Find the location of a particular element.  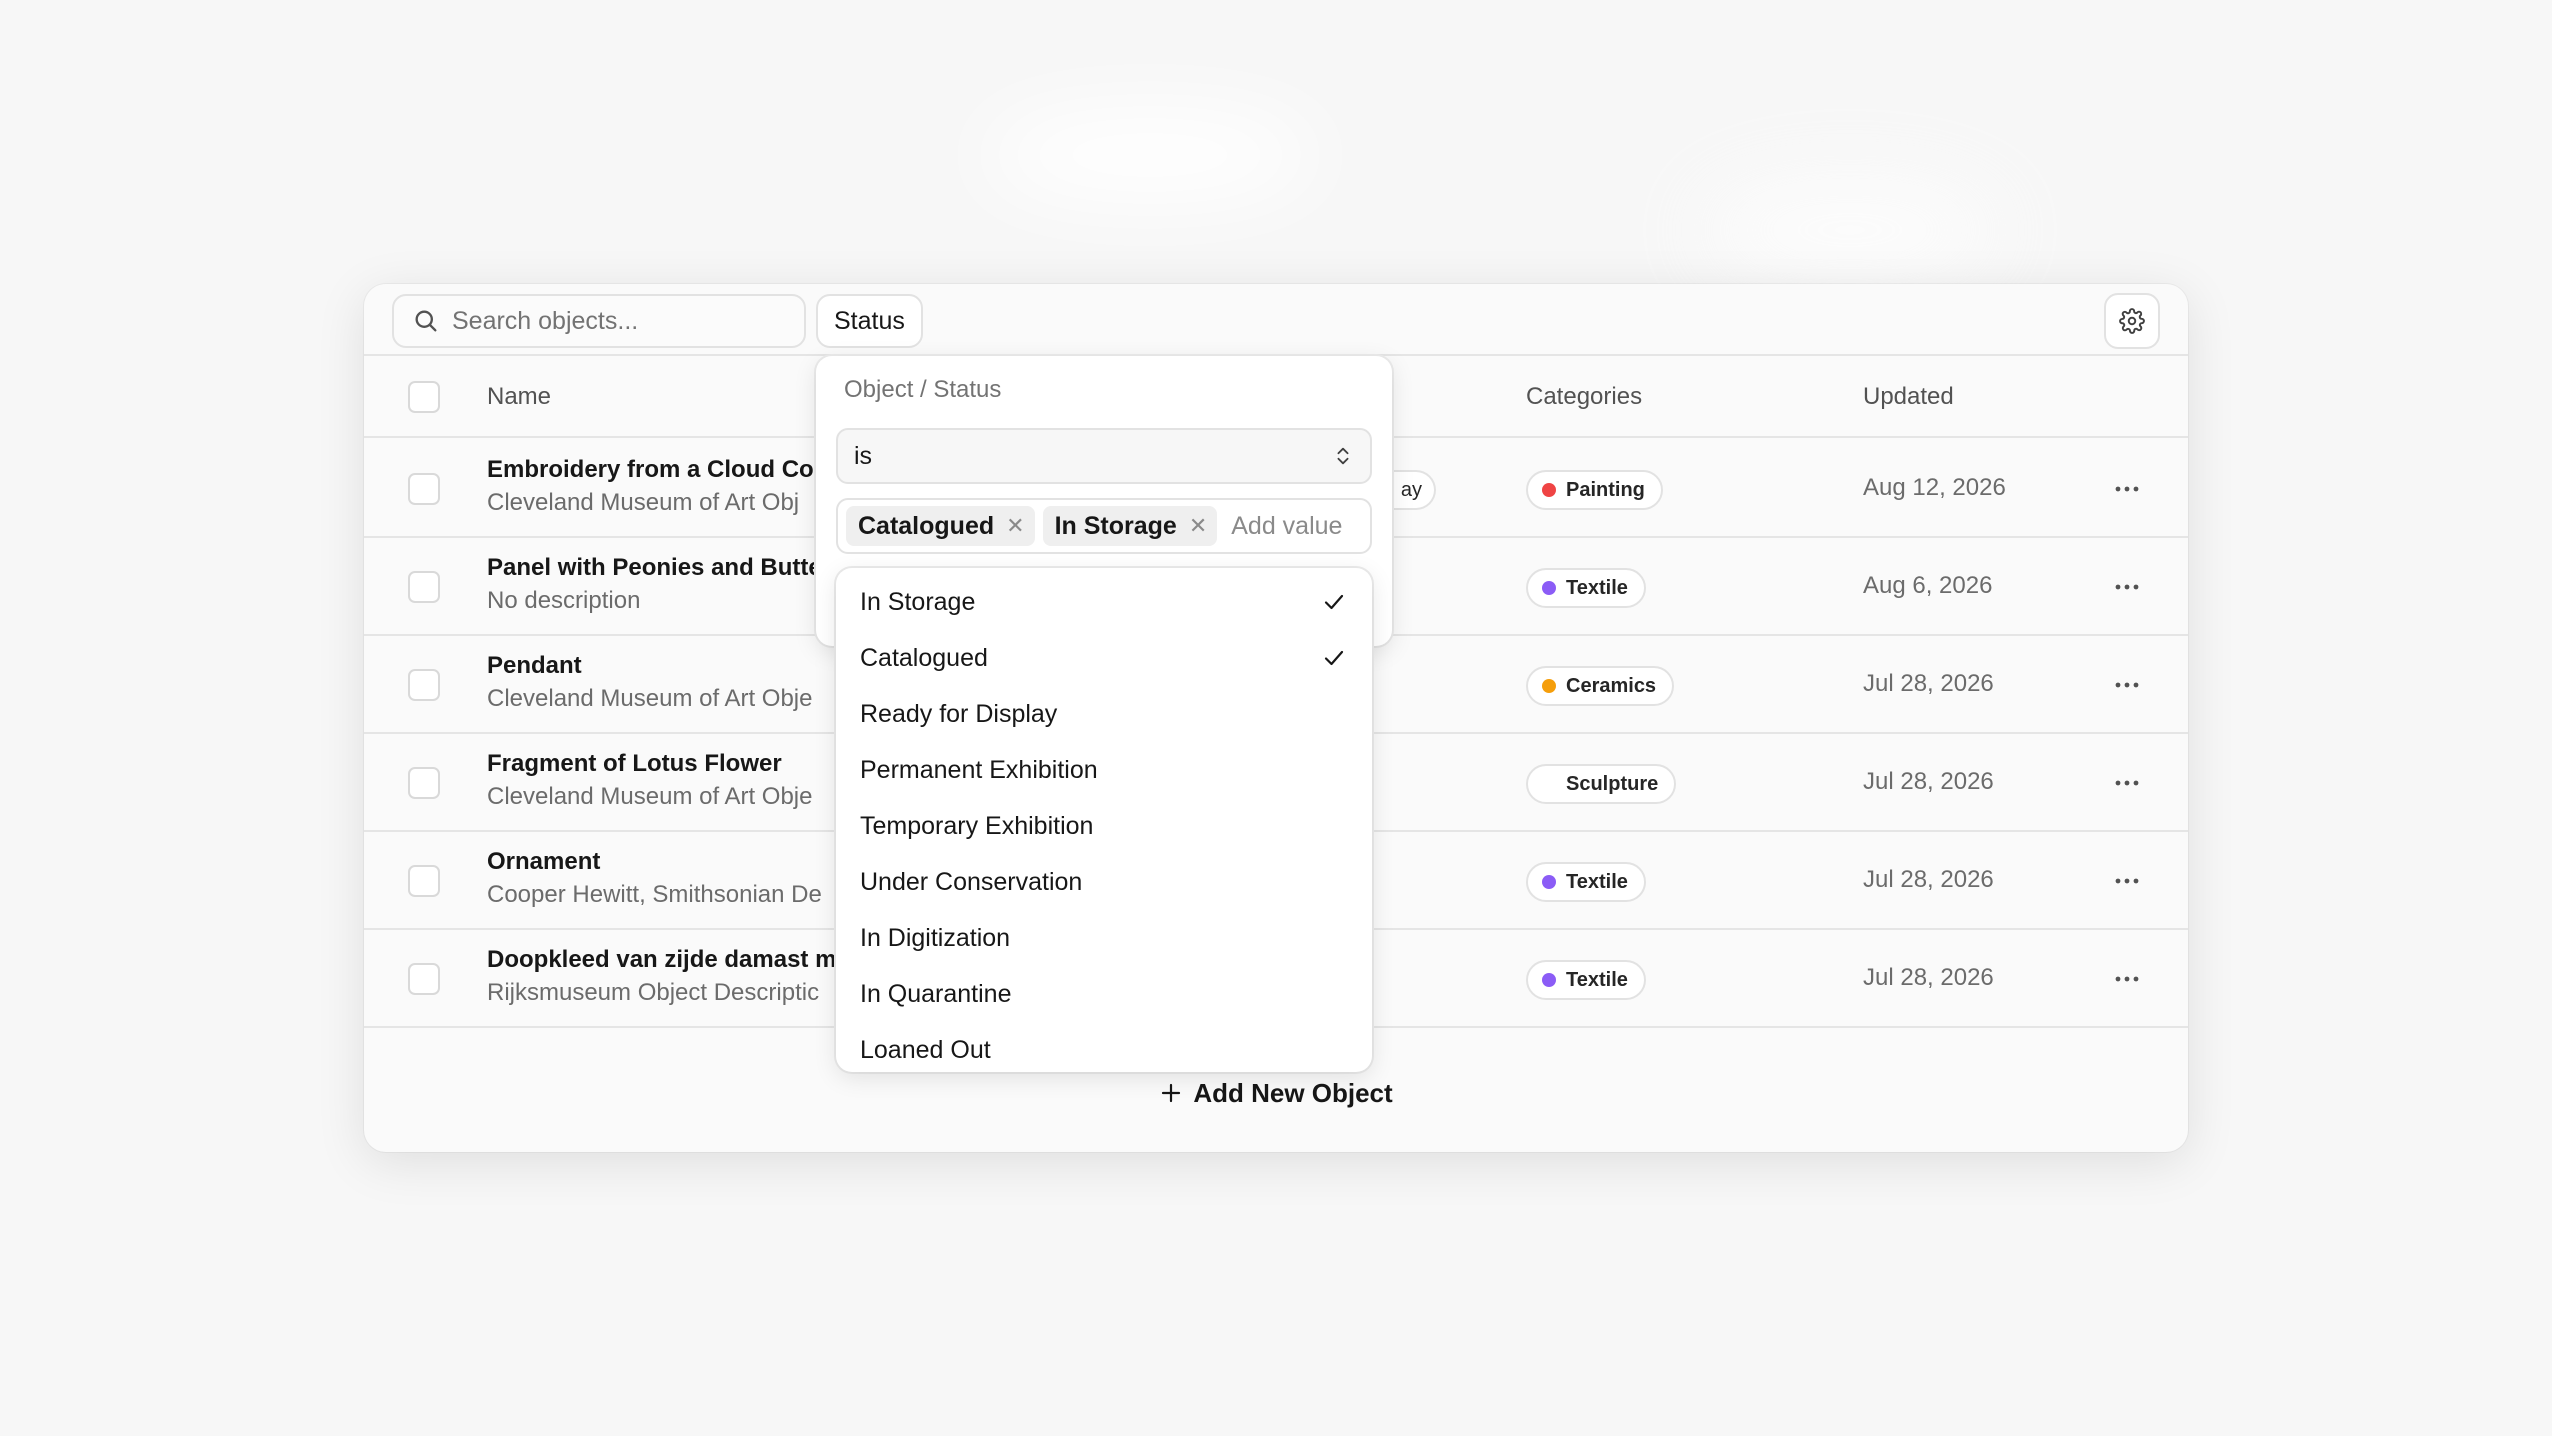

category-badge: Sculpture is located at coordinates (1601, 784).